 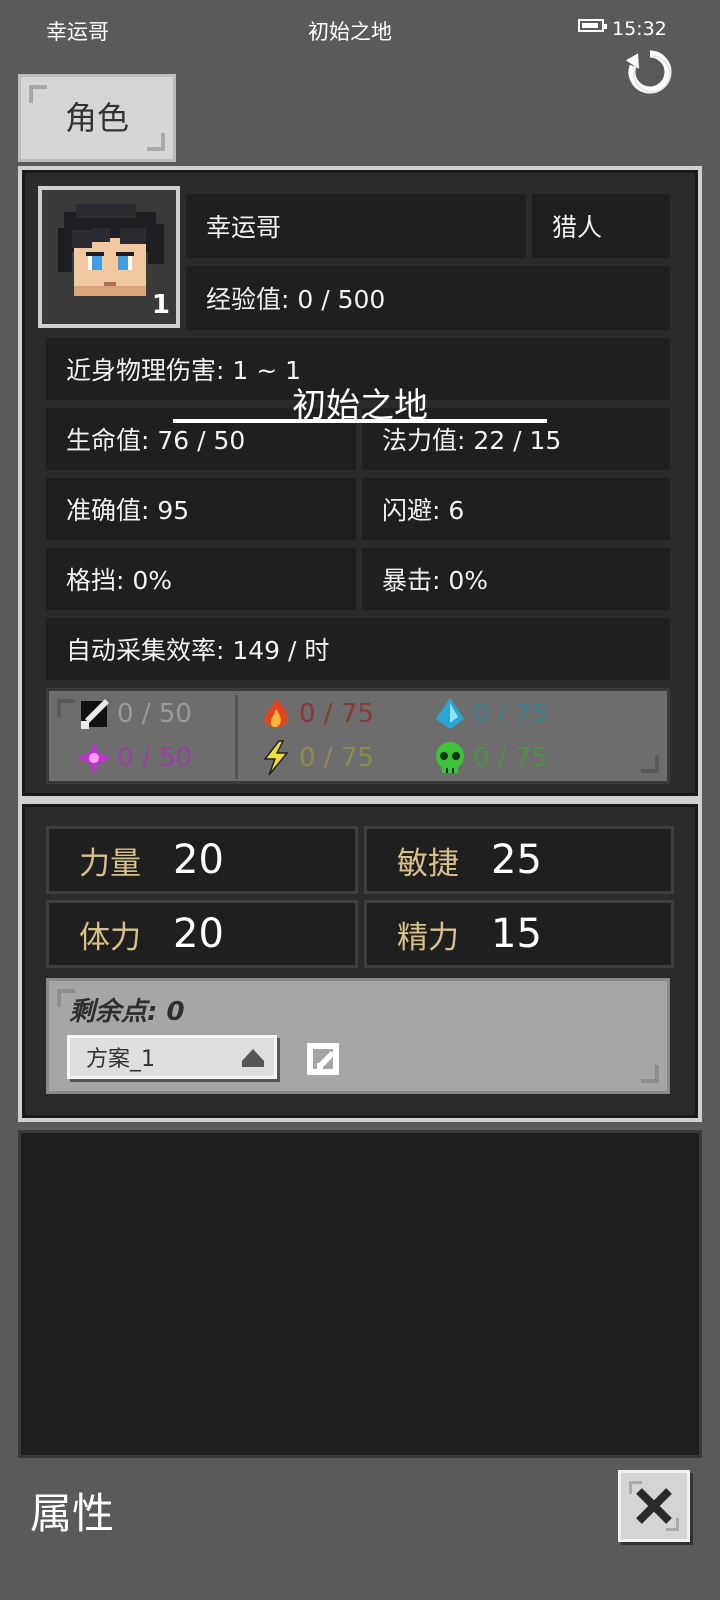 I want to click on res-poison: 0 / 75, so click(x=489, y=758).